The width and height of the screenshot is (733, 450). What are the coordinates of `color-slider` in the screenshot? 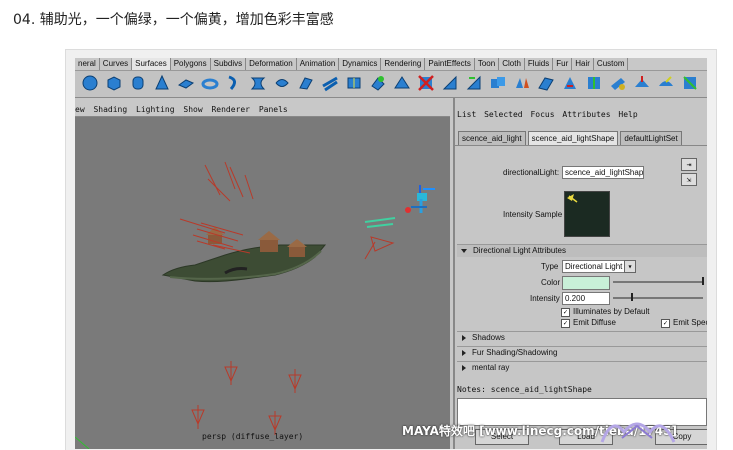 It's located at (658, 282).